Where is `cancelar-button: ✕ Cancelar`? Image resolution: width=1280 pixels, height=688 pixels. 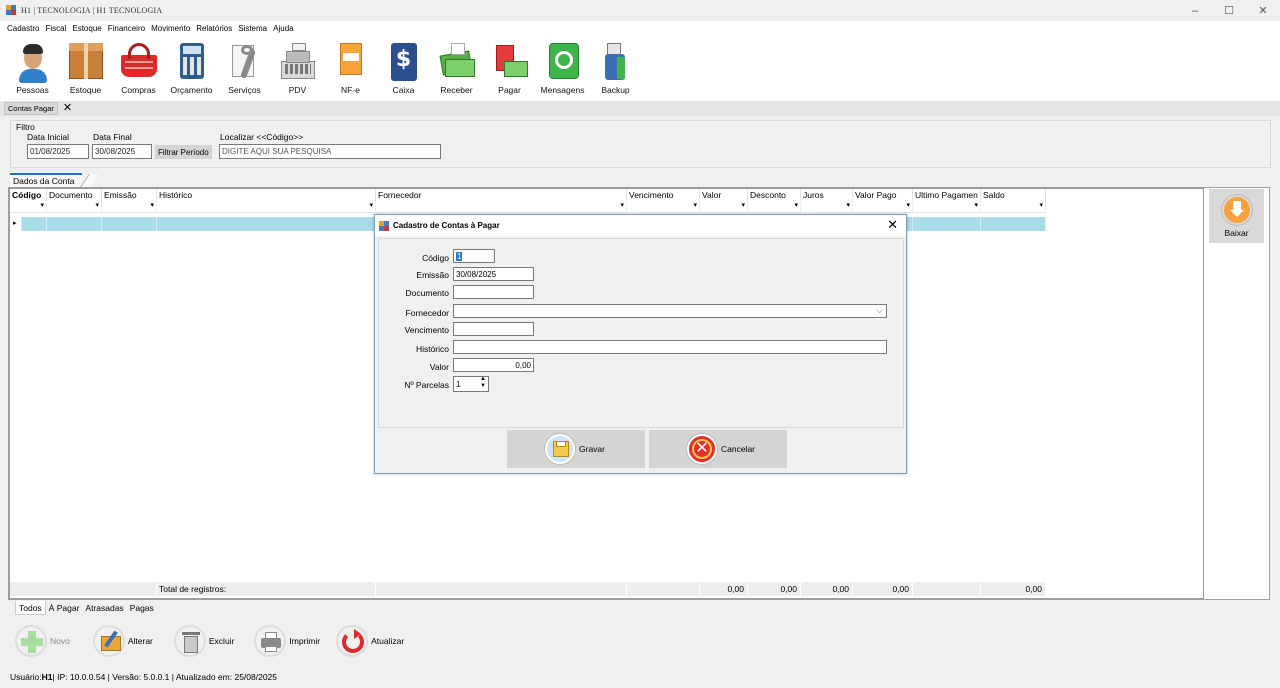 cancelar-button: ✕ Cancelar is located at coordinates (718, 449).